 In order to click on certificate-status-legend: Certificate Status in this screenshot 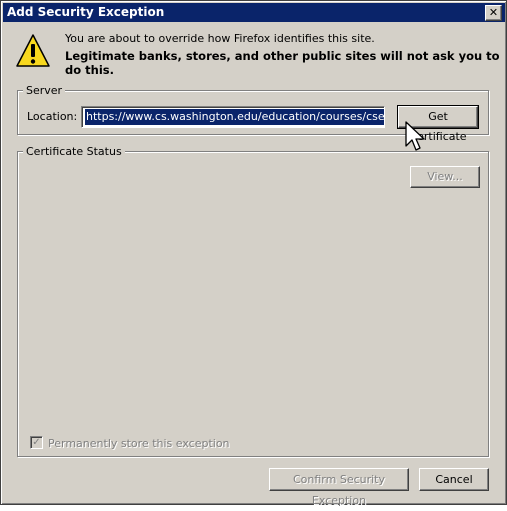, I will do `click(74, 151)`.